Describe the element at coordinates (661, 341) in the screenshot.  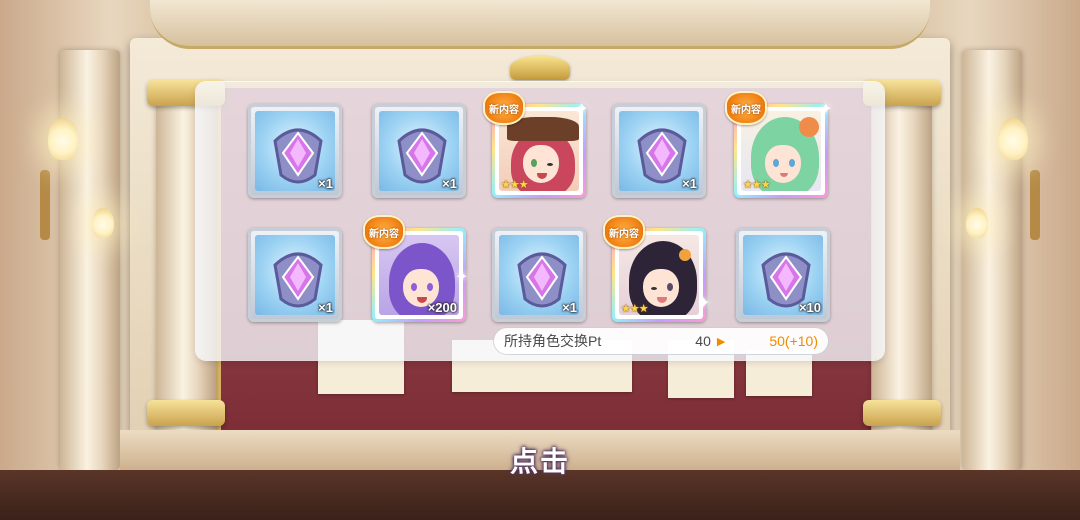
I see `exchange-pt-bar: 所持角色交换Pt 40 ▶ 50(+10)` at that location.